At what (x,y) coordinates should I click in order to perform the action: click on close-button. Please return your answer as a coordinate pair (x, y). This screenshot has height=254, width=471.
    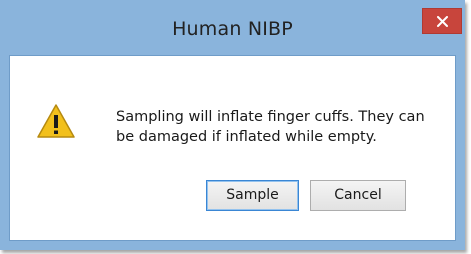
    Looking at the image, I should click on (442, 21).